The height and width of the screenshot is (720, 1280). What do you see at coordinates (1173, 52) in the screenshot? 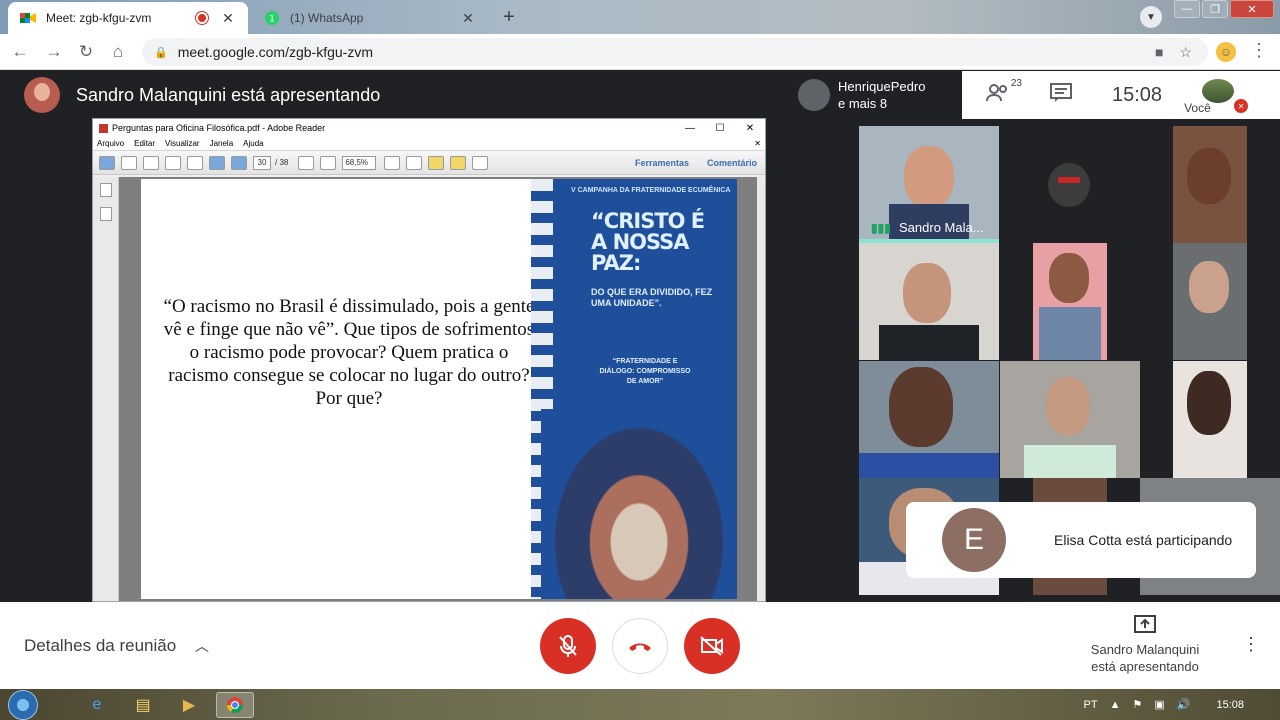
I see `address-bar-actions: ■ ☆` at bounding box center [1173, 52].